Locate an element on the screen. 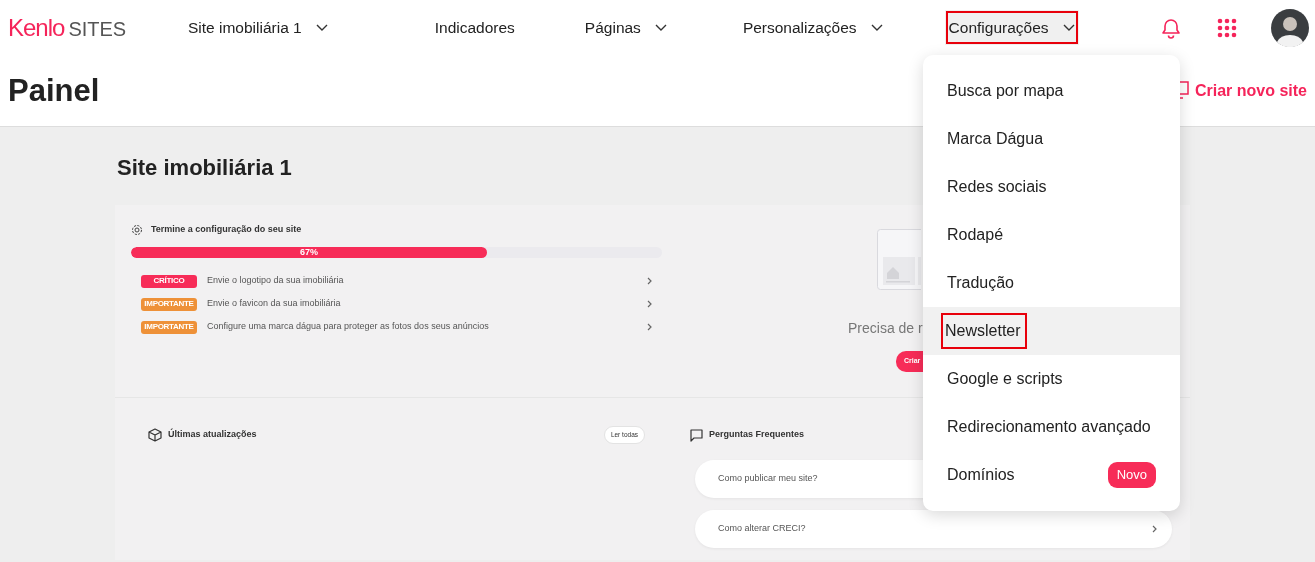 This screenshot has height=562, width=1315. section-title: Últimas atualizações is located at coordinates (212, 435).